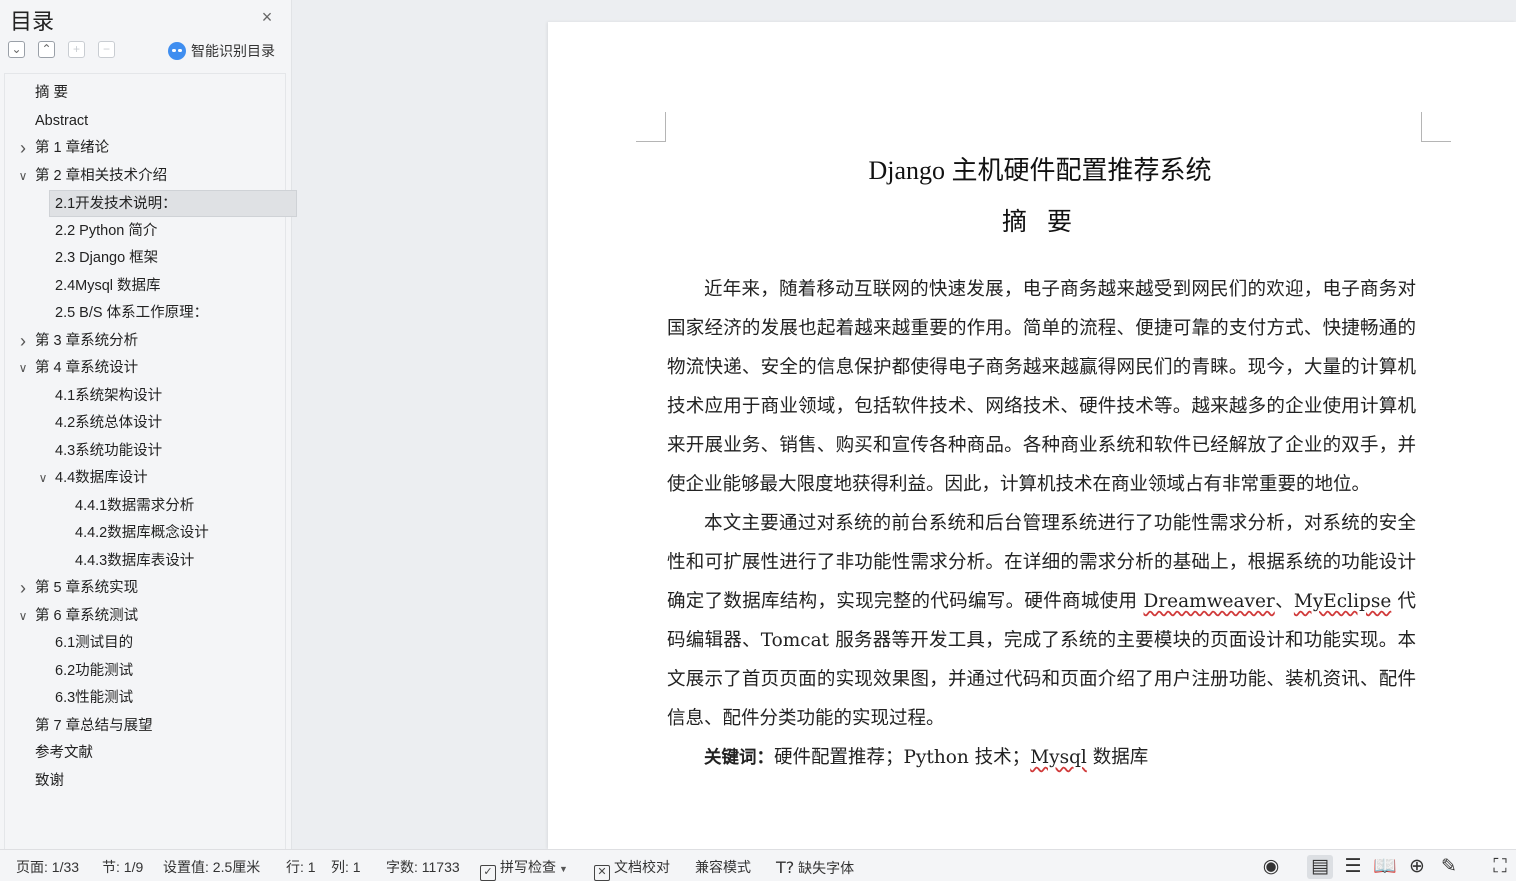  What do you see at coordinates (1385, 867) in the screenshot?
I see `reading-view-icon: 📖` at bounding box center [1385, 867].